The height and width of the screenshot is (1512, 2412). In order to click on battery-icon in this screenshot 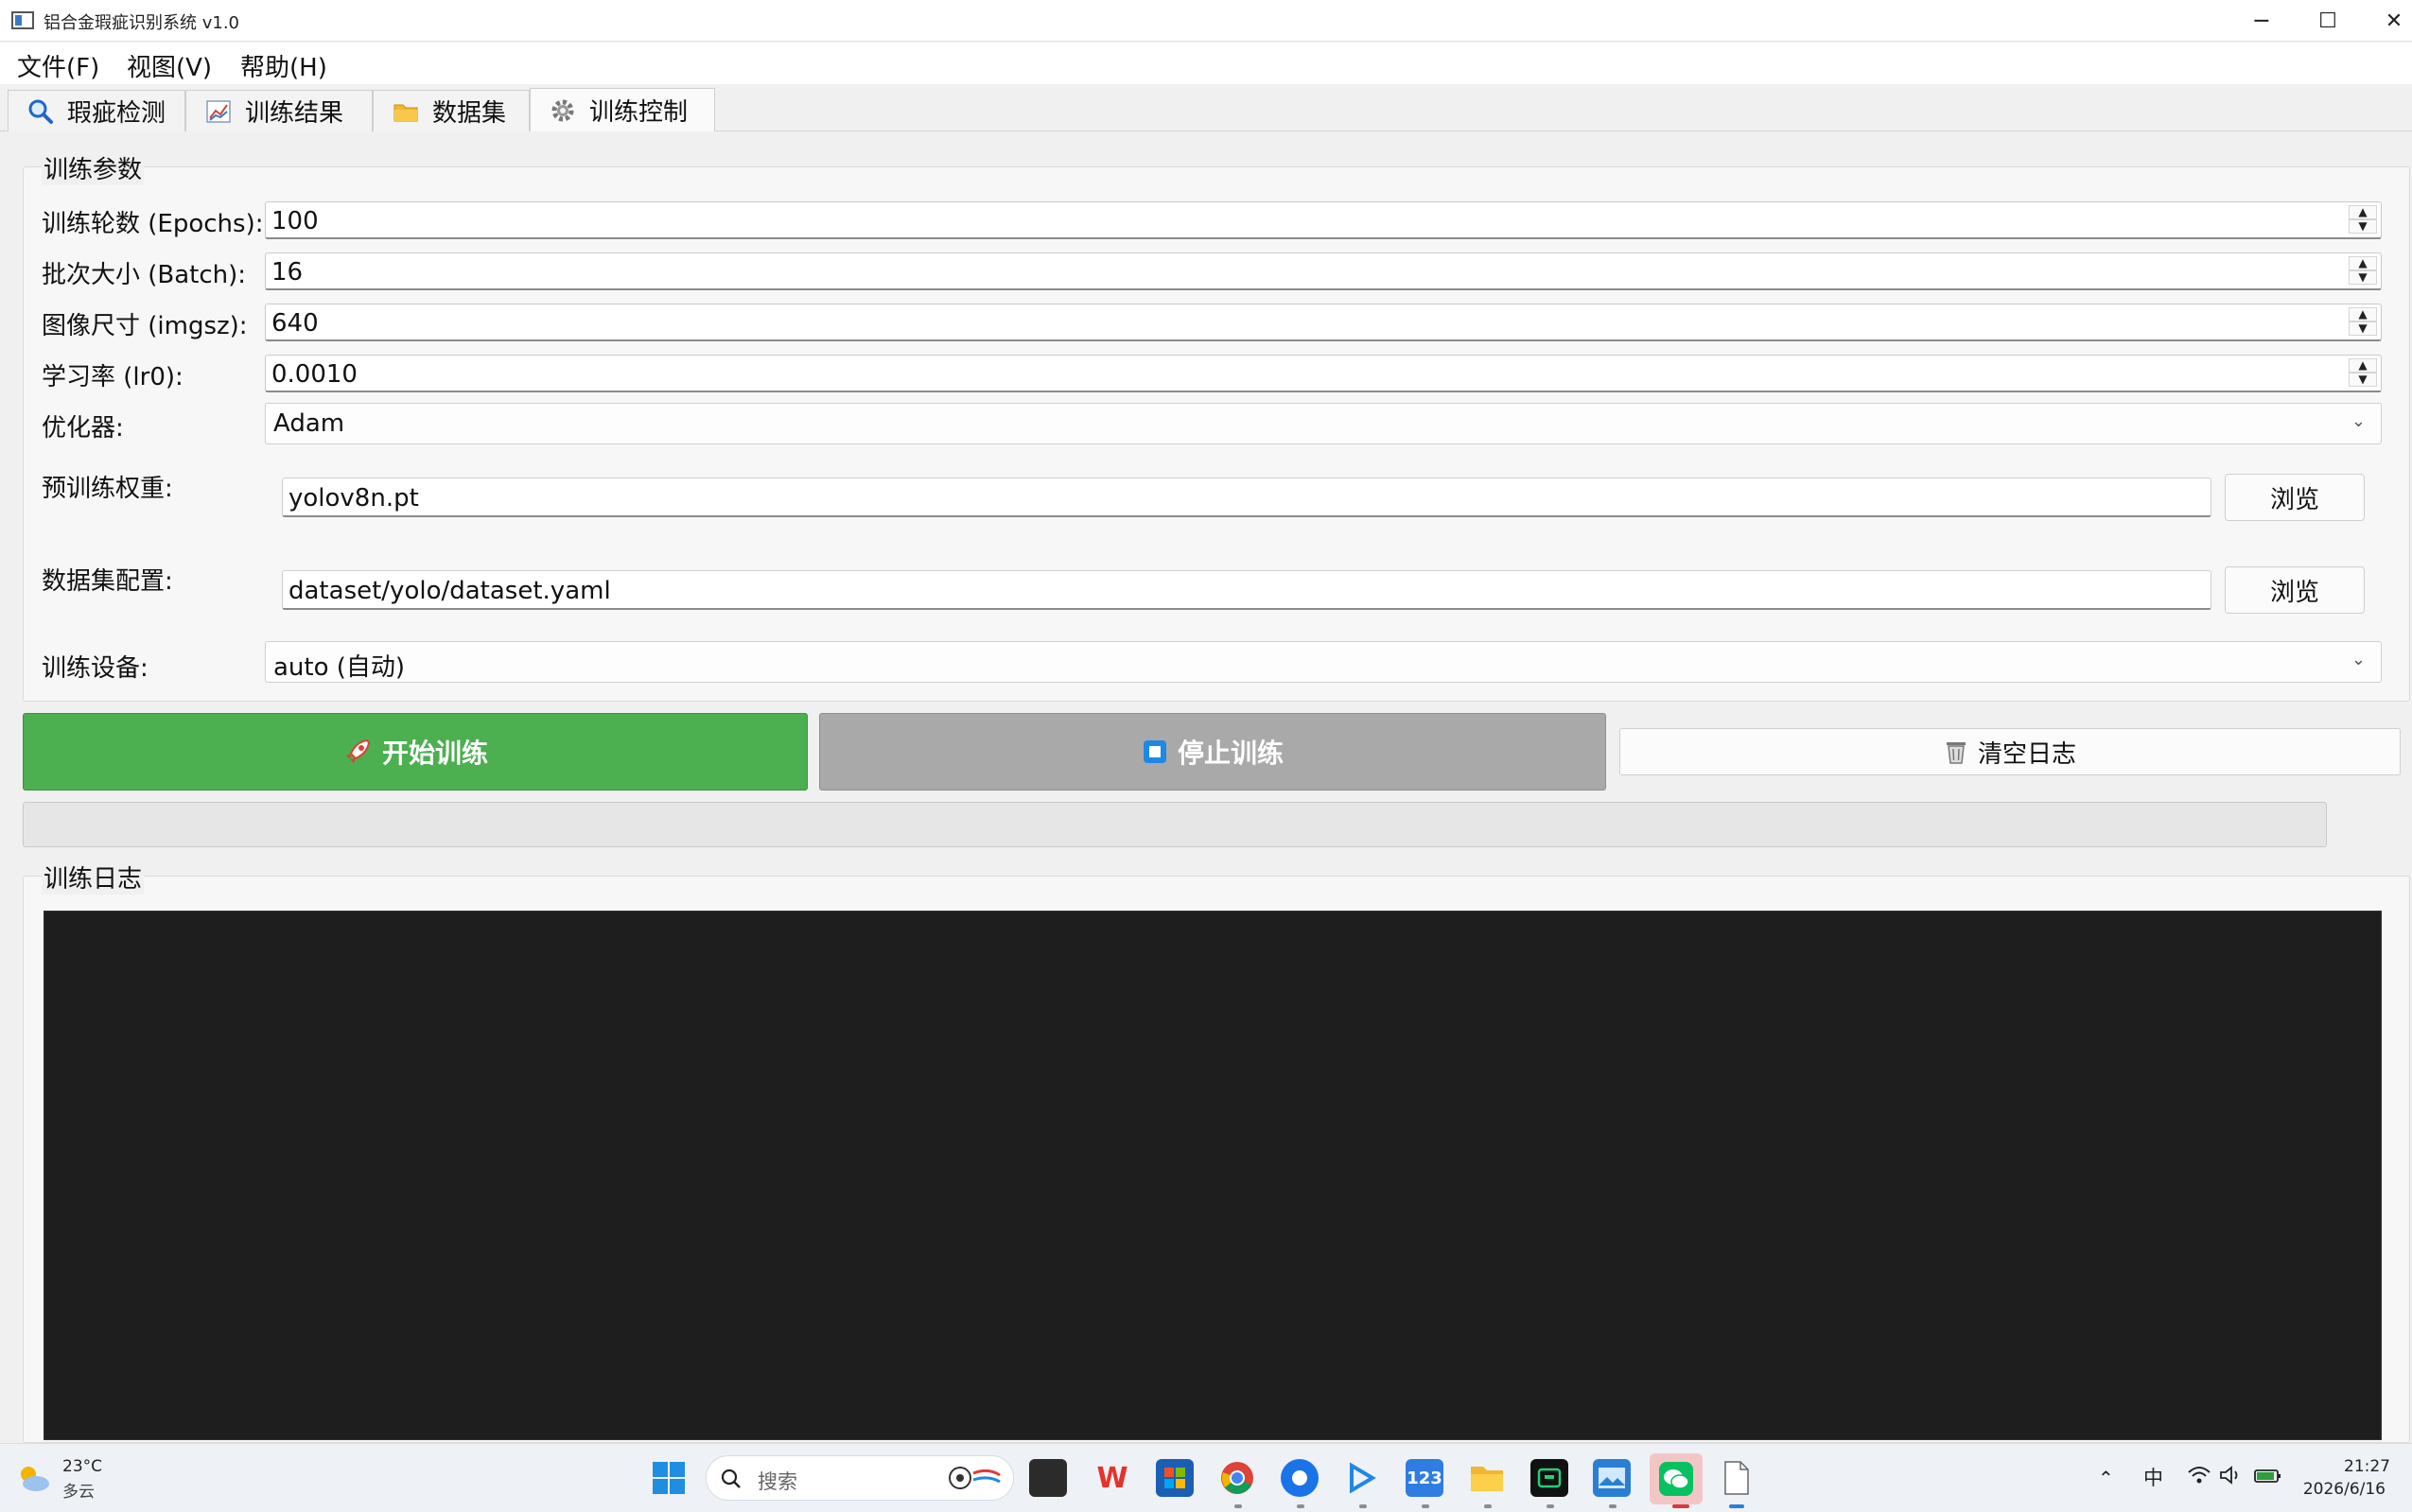, I will do `click(2268, 1477)`.